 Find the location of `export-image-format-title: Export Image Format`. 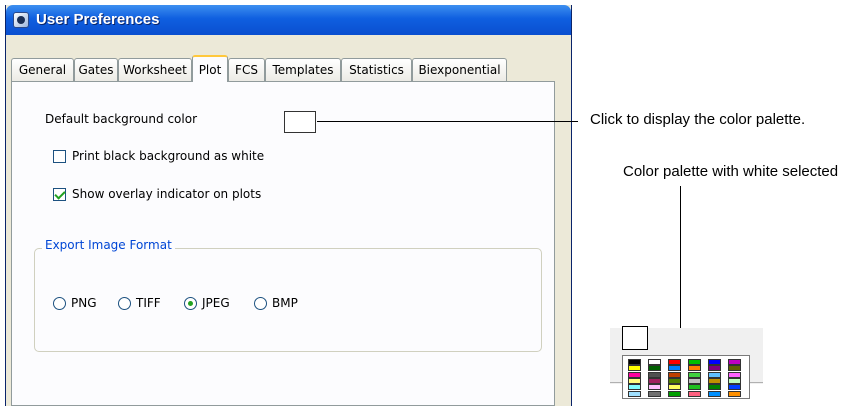

export-image-format-title: Export Image Format is located at coordinates (108, 245).